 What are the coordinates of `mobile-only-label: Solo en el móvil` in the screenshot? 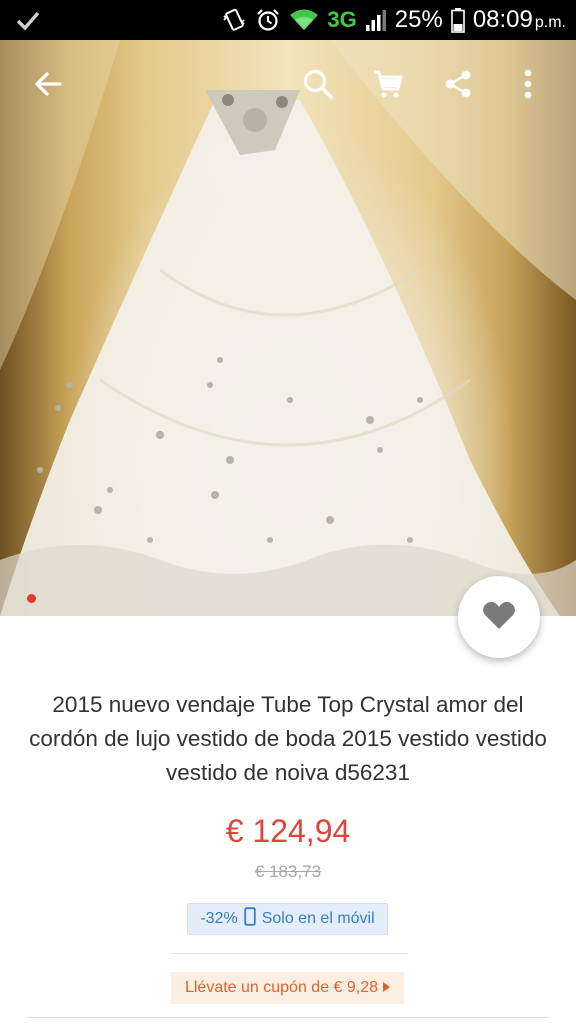 It's located at (318, 918).